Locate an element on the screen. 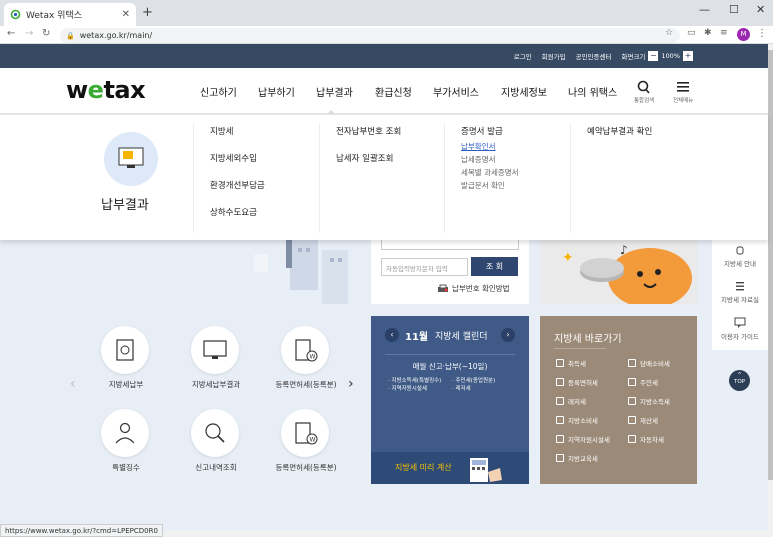 This screenshot has height=537, width=773. quick-report-history is located at coordinates (215, 433).